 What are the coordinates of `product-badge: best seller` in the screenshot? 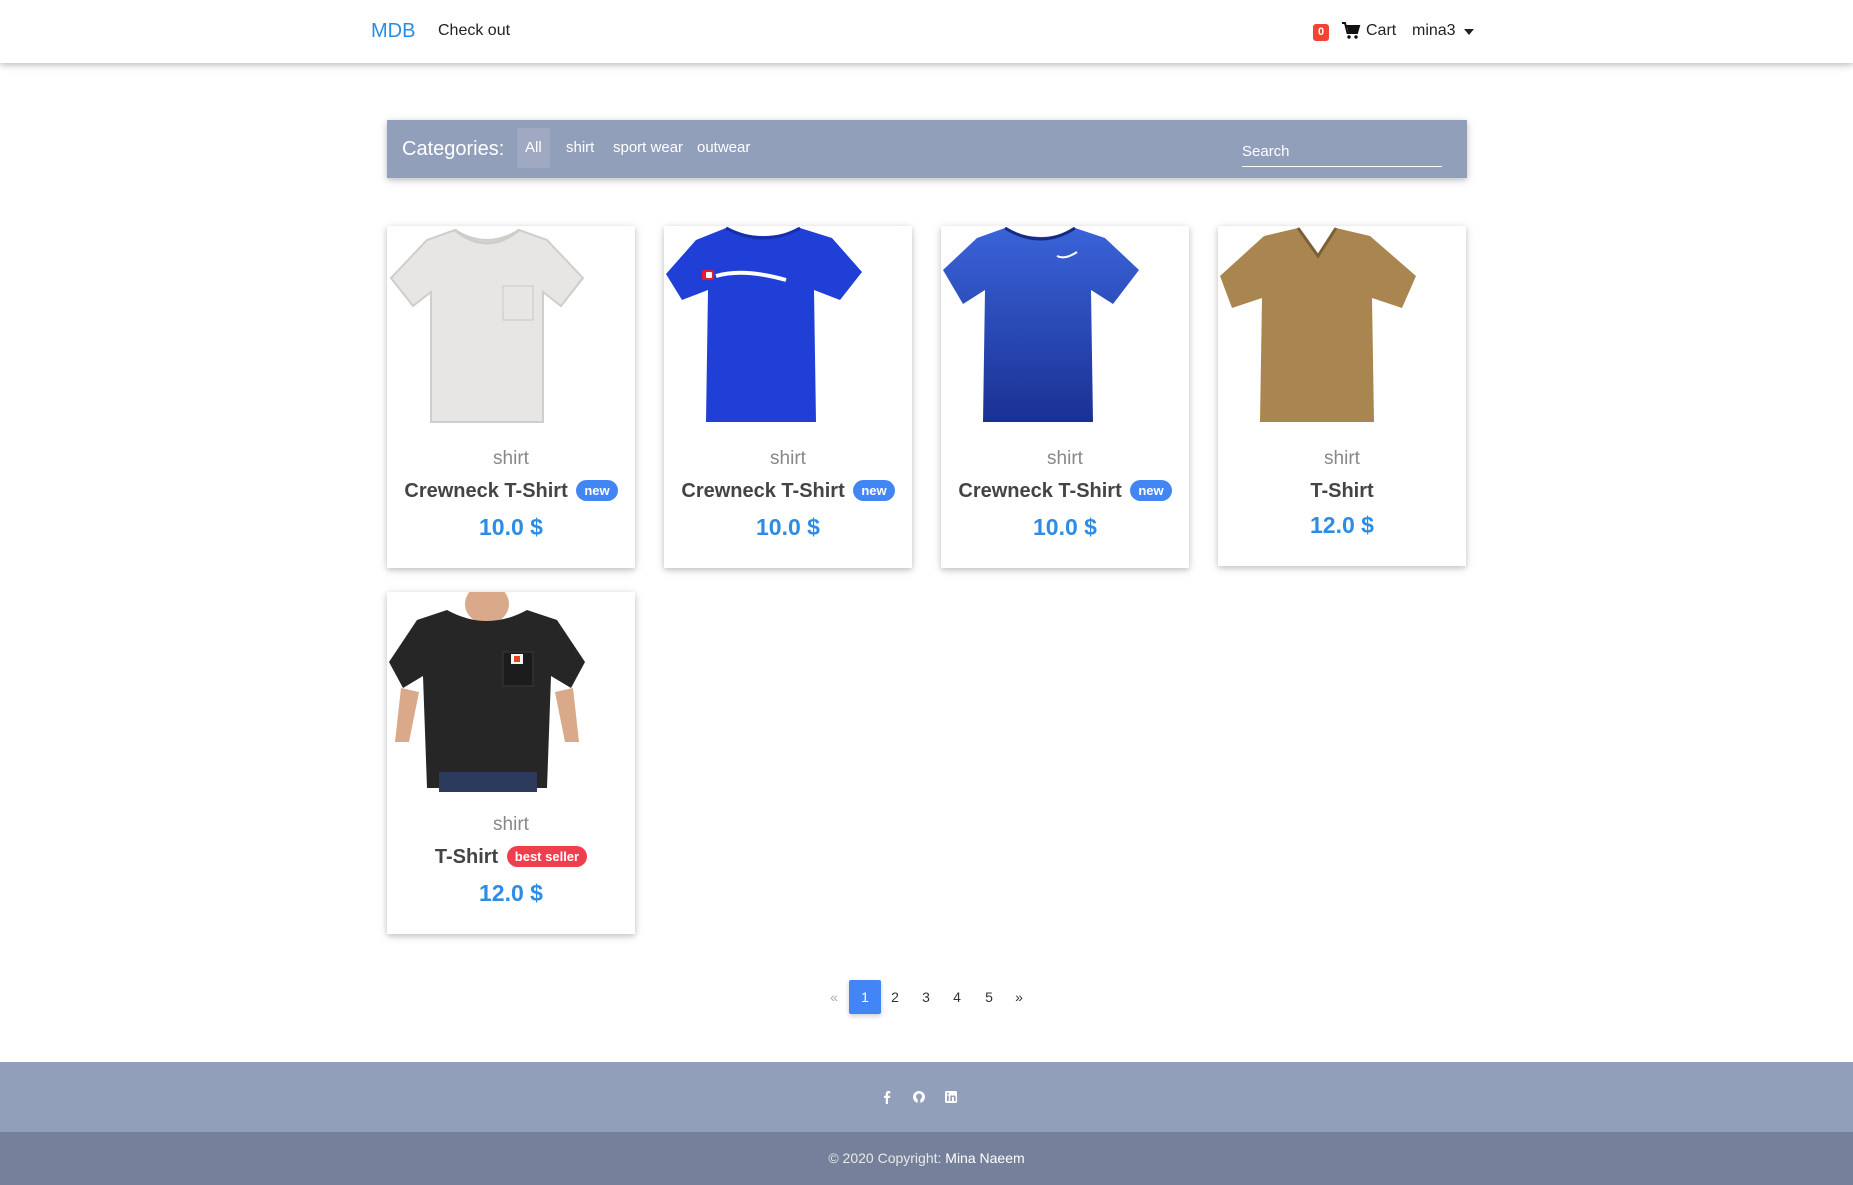 It's located at (547, 856).